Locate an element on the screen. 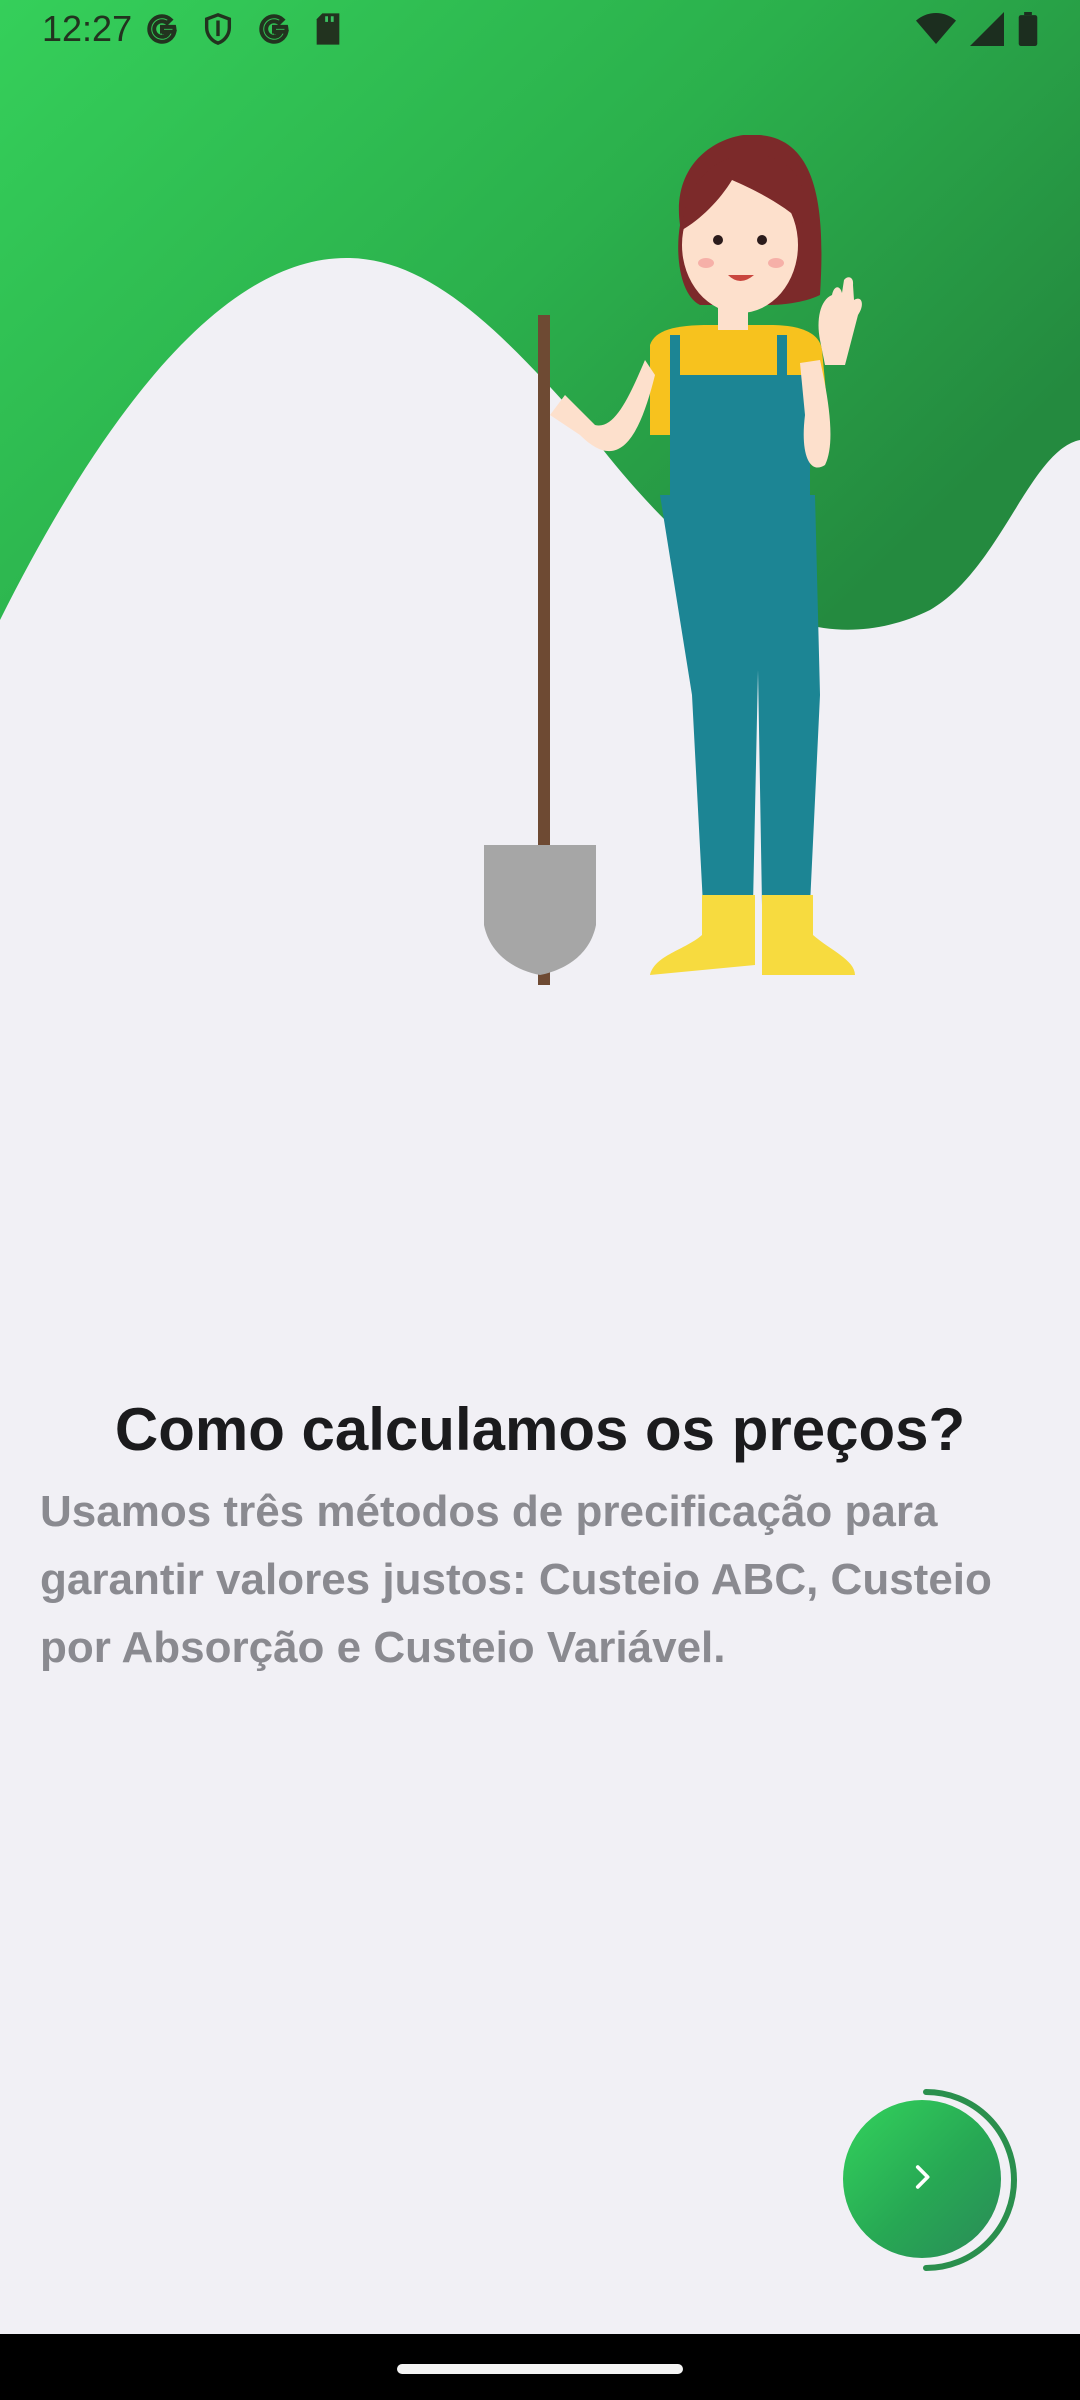  battery-icon is located at coordinates (1028, 31).